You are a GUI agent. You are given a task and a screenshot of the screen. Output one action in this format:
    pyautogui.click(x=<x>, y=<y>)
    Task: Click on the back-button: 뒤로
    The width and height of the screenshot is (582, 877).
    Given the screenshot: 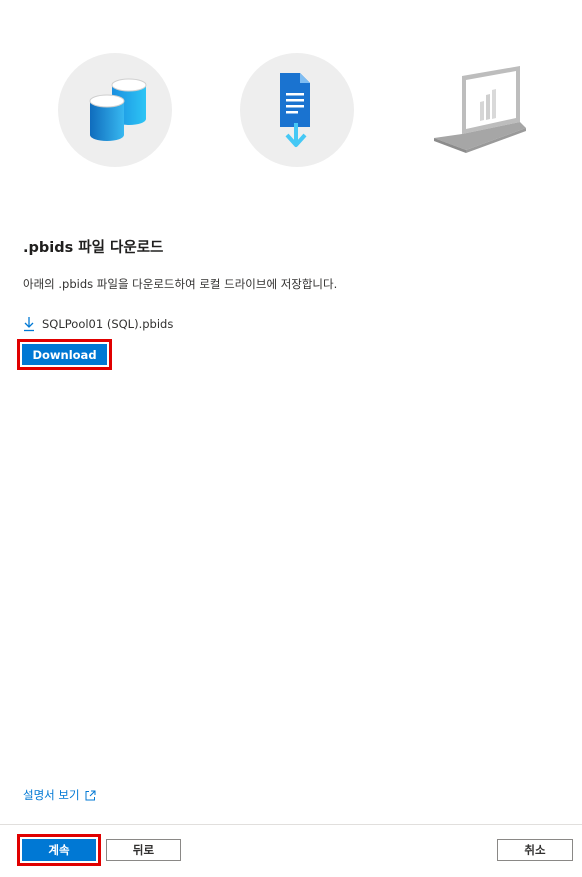 What is the action you would take?
    pyautogui.click(x=143, y=850)
    